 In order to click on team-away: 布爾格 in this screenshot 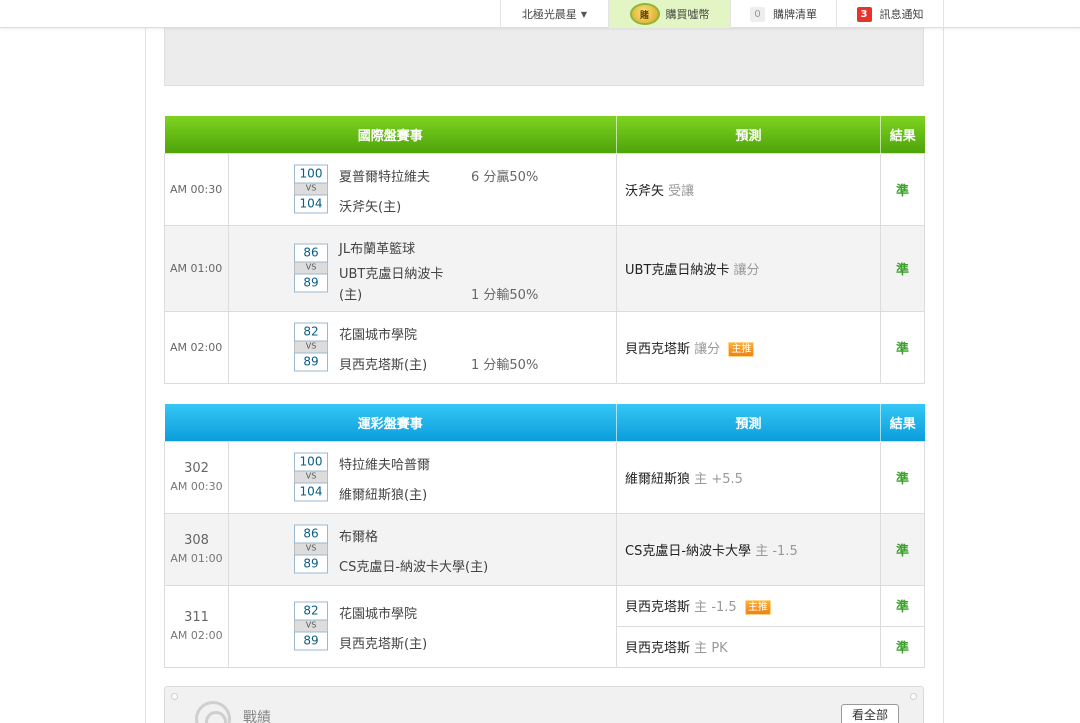, I will do `click(358, 535)`.